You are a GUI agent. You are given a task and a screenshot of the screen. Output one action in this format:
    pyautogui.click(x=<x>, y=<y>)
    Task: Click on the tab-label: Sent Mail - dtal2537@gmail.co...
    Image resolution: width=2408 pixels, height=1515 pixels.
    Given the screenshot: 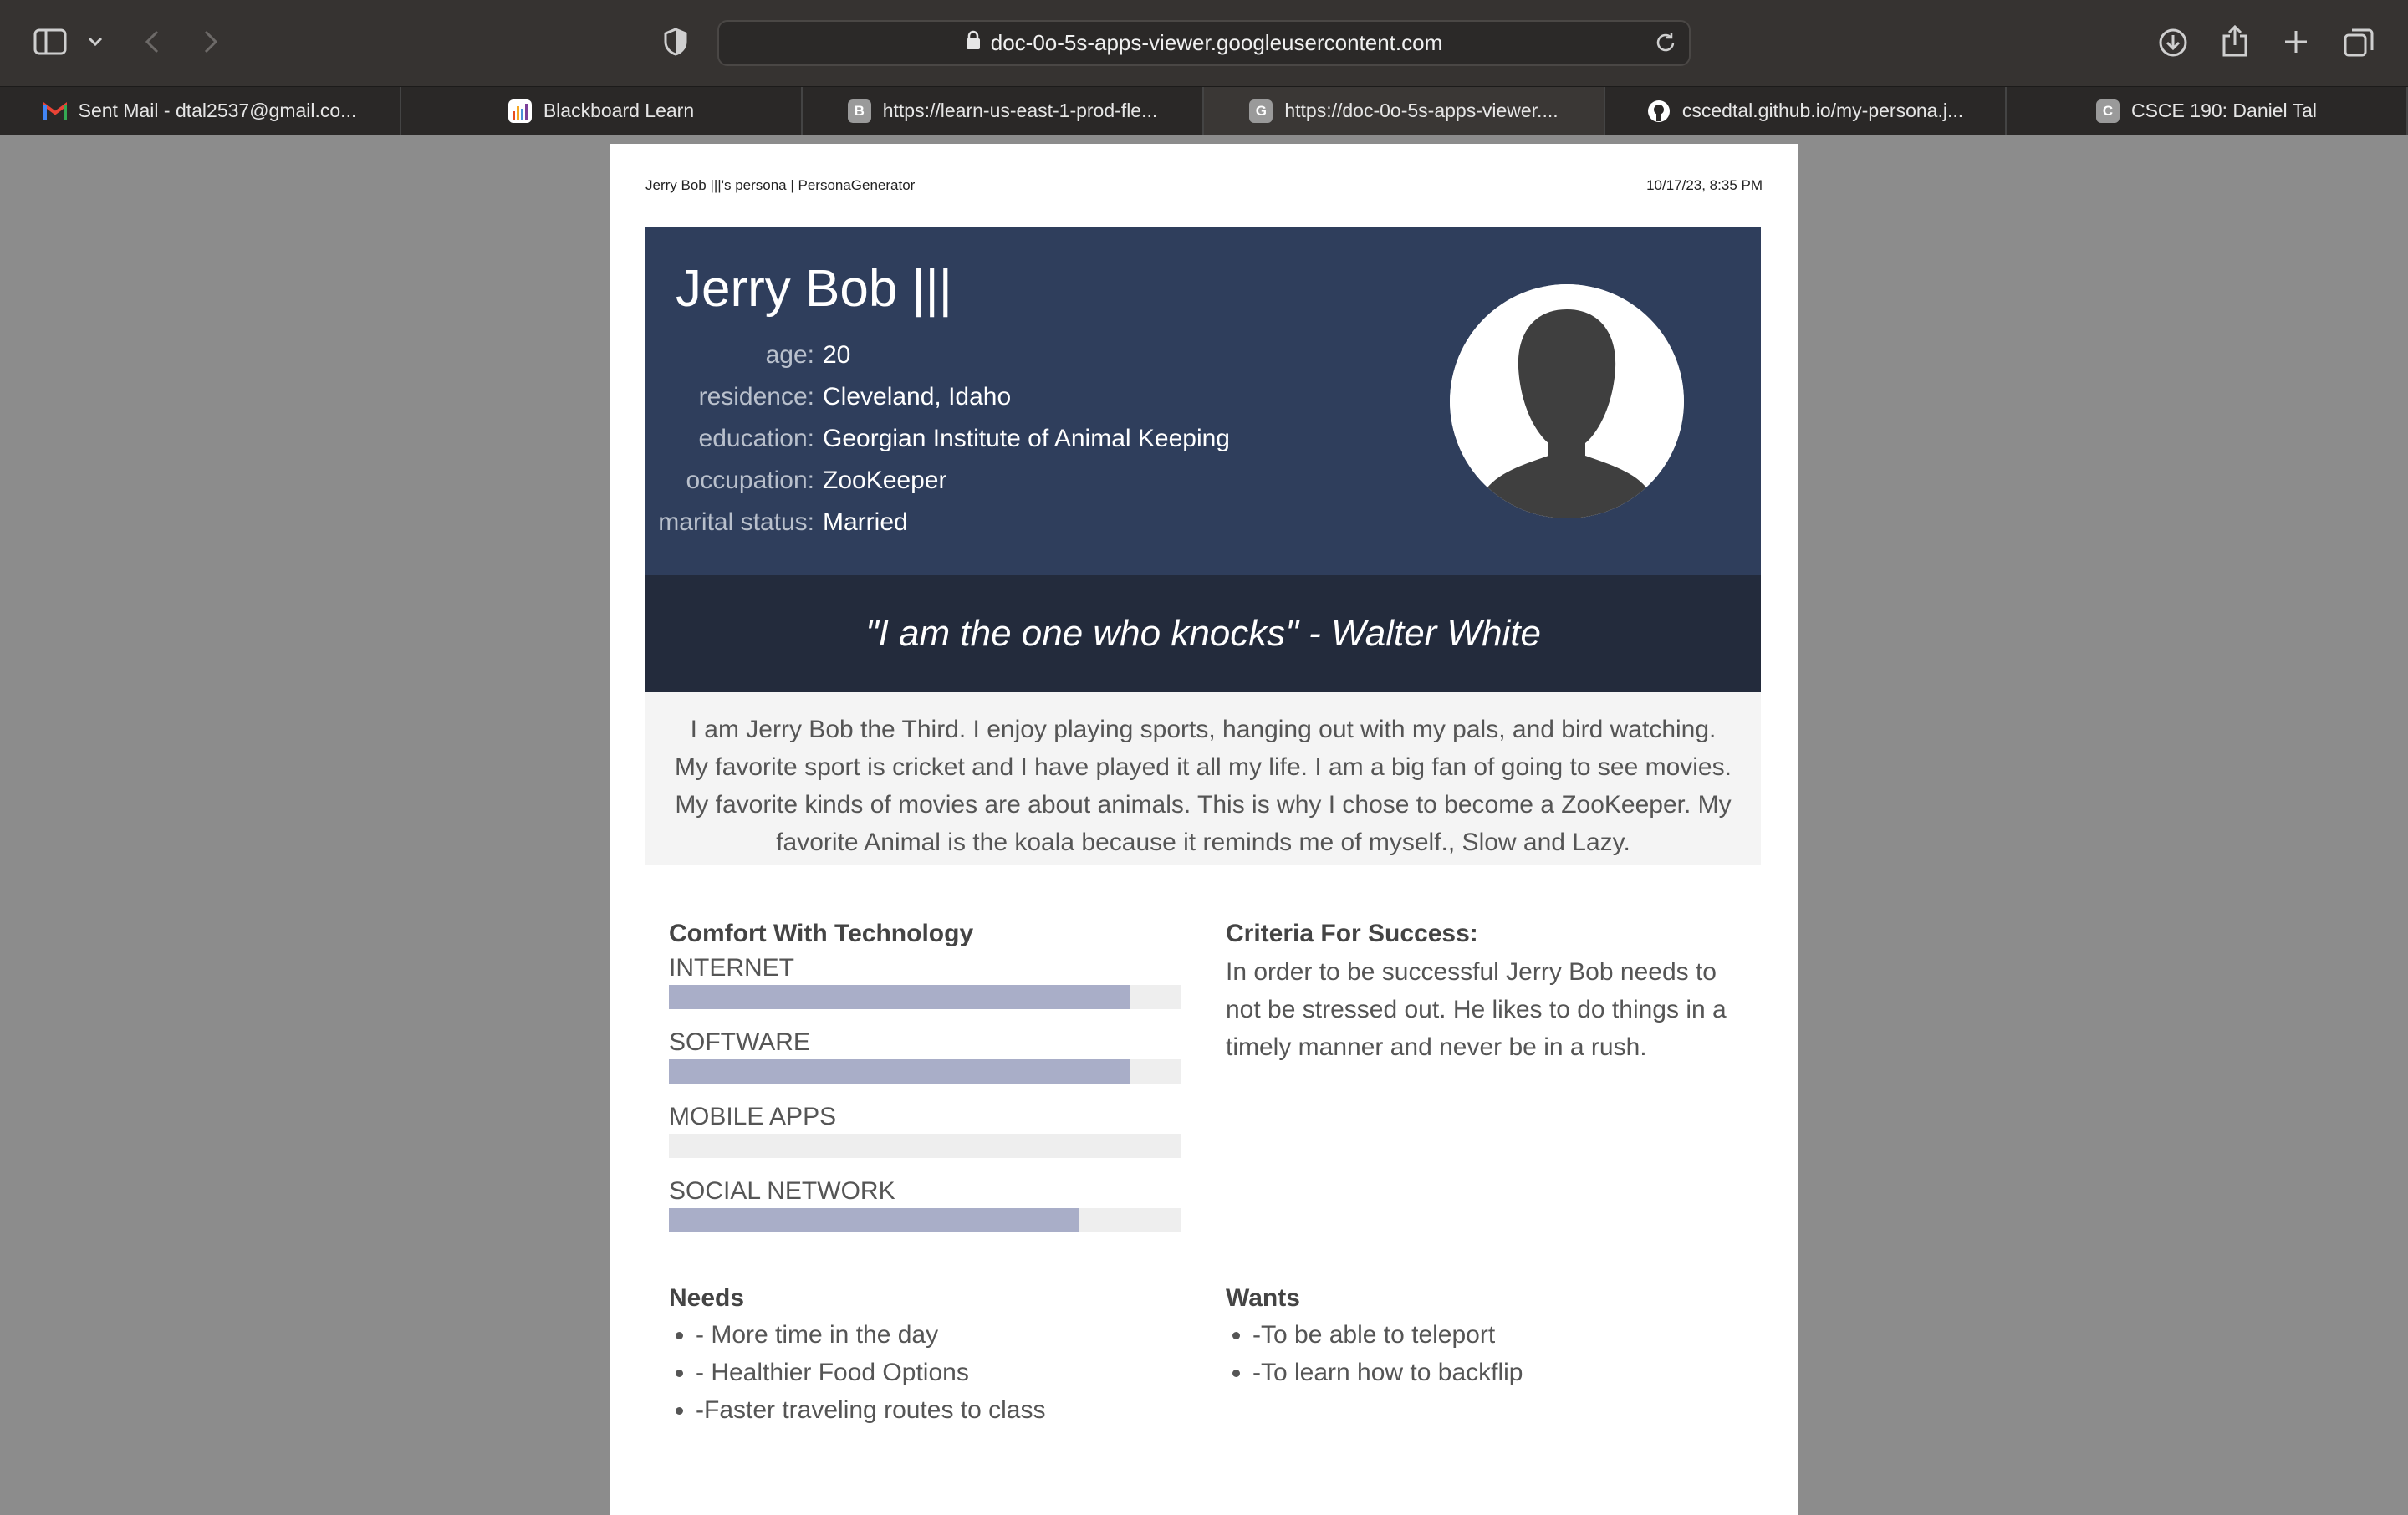 What is the action you would take?
    pyautogui.click(x=218, y=110)
    